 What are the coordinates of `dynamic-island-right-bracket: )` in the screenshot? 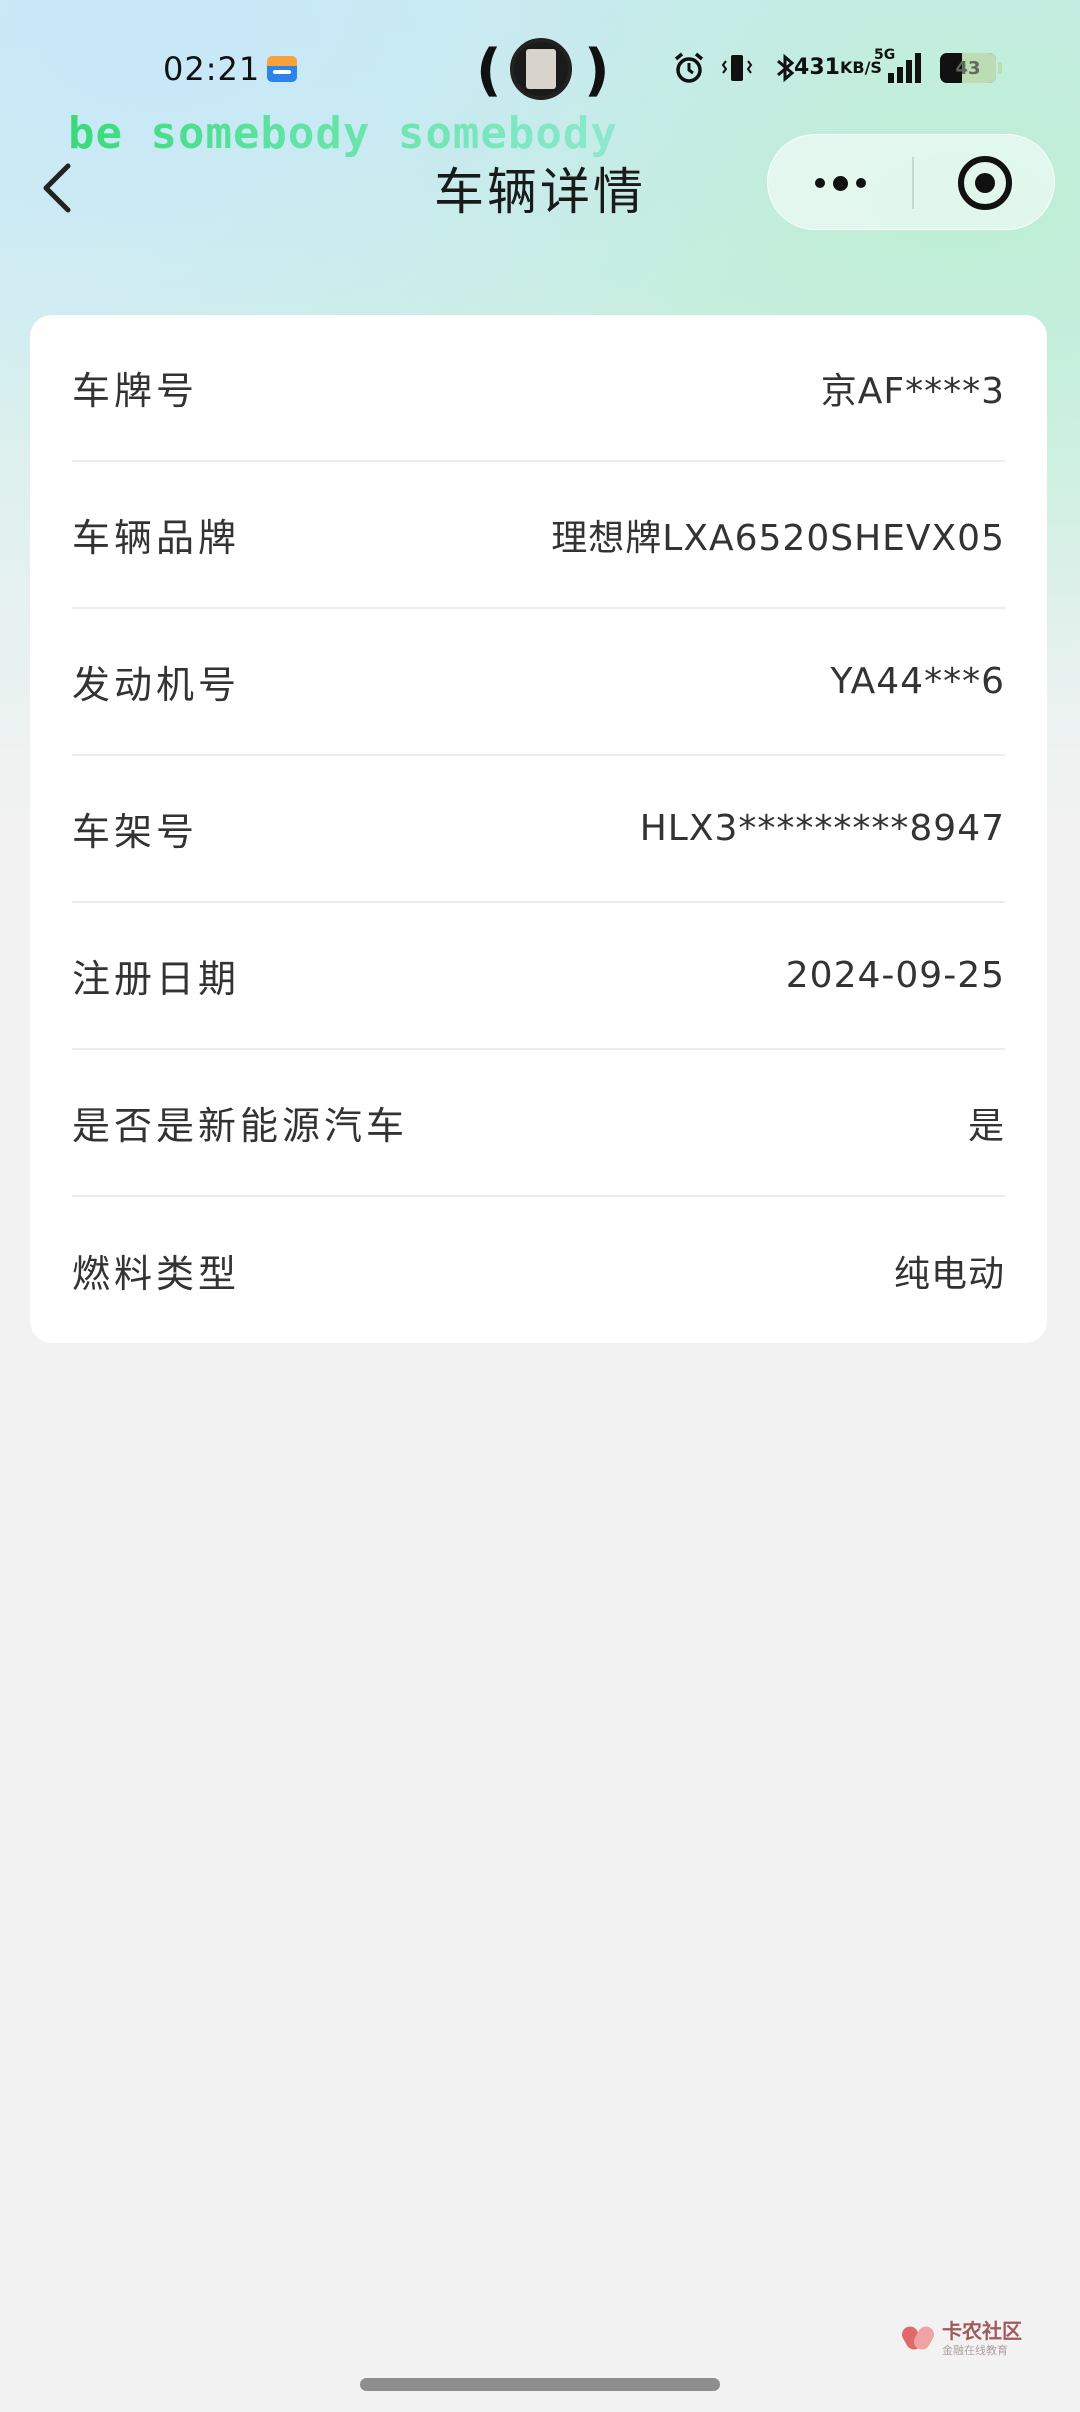 It's located at (597, 70).